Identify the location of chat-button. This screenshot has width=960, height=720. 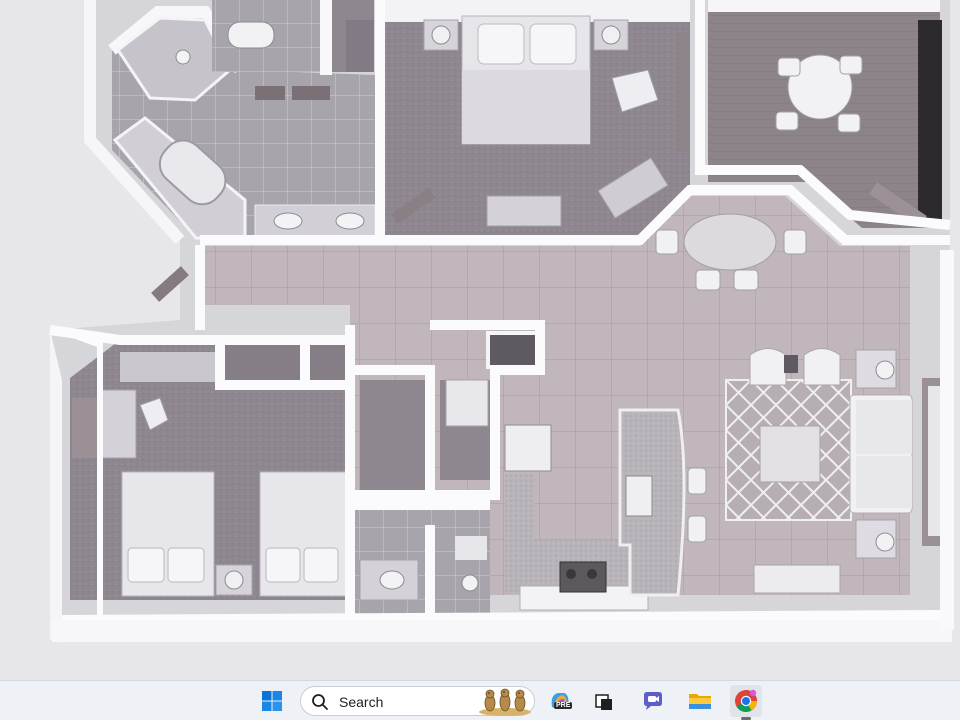
(653, 701).